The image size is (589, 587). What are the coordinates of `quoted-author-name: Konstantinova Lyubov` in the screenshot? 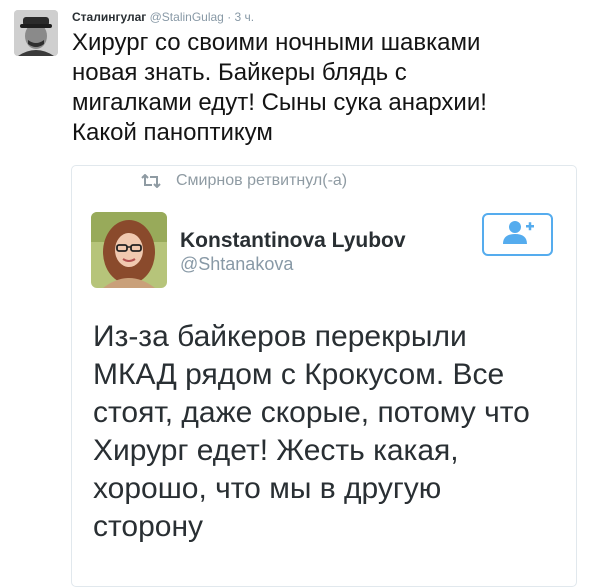 It's located at (293, 241).